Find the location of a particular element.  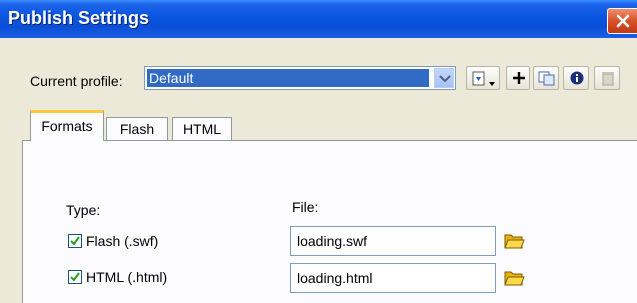

html-format-label: HTML (.html) is located at coordinates (127, 277).